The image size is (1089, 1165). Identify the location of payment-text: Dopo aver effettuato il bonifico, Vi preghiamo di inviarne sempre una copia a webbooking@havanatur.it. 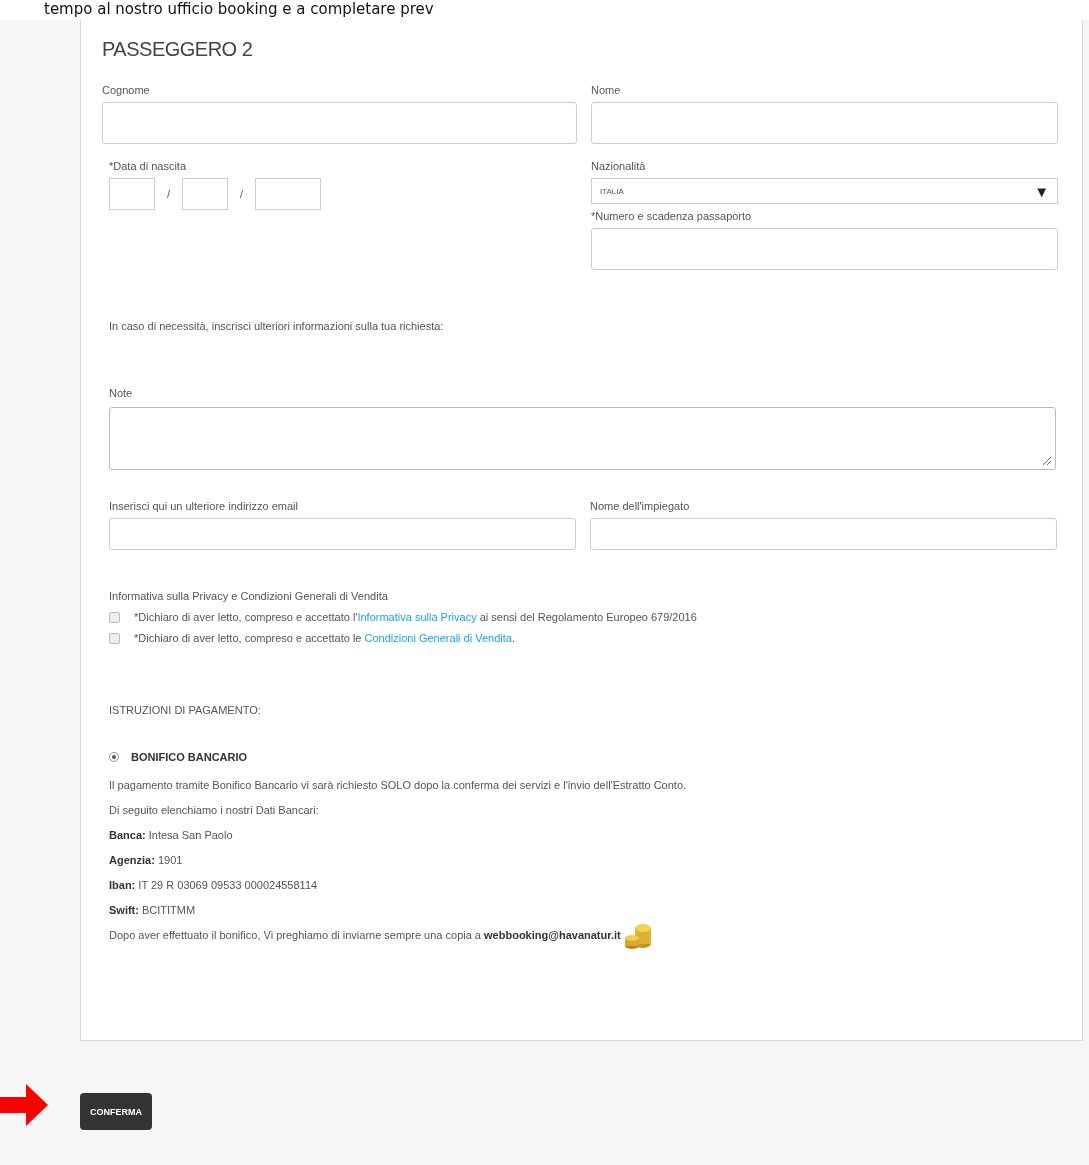
(365, 934).